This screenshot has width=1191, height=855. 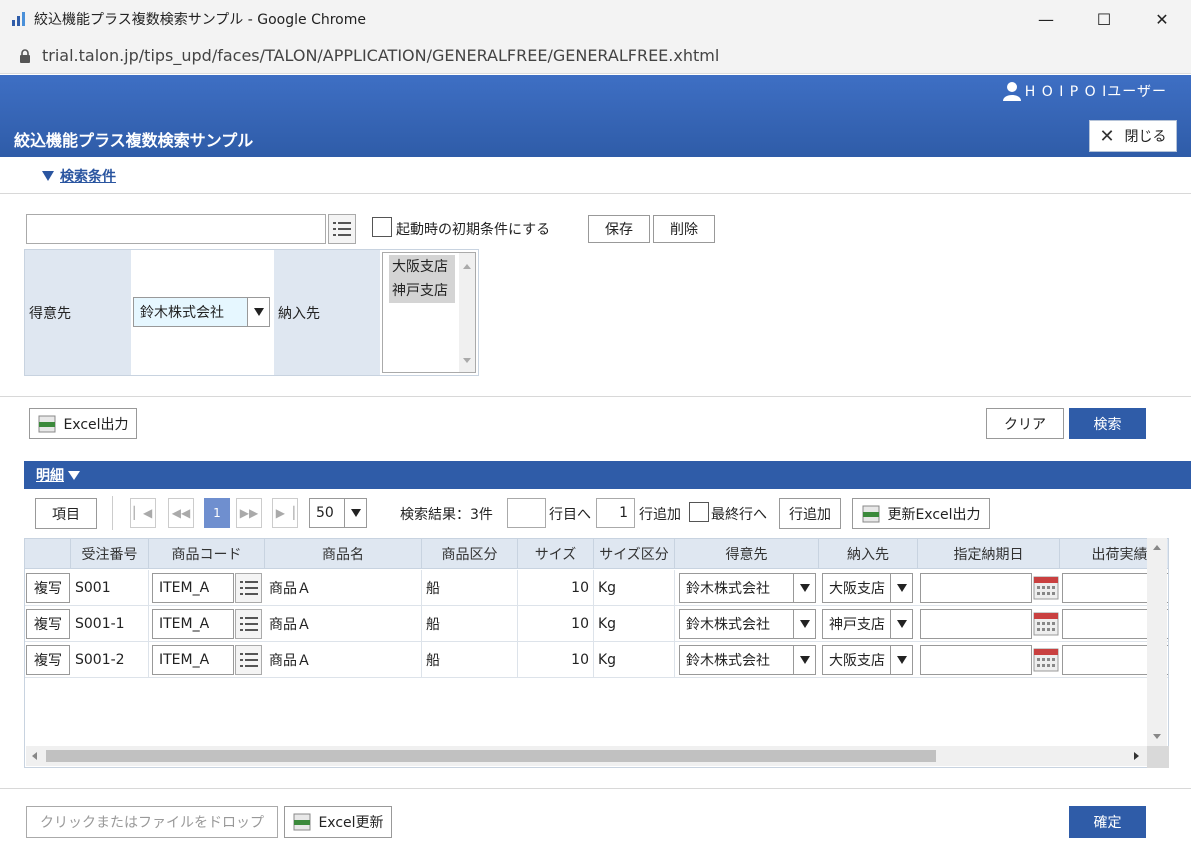 I want to click on delivery-multiselect: 大阪支店 神戸支店, so click(x=429, y=312).